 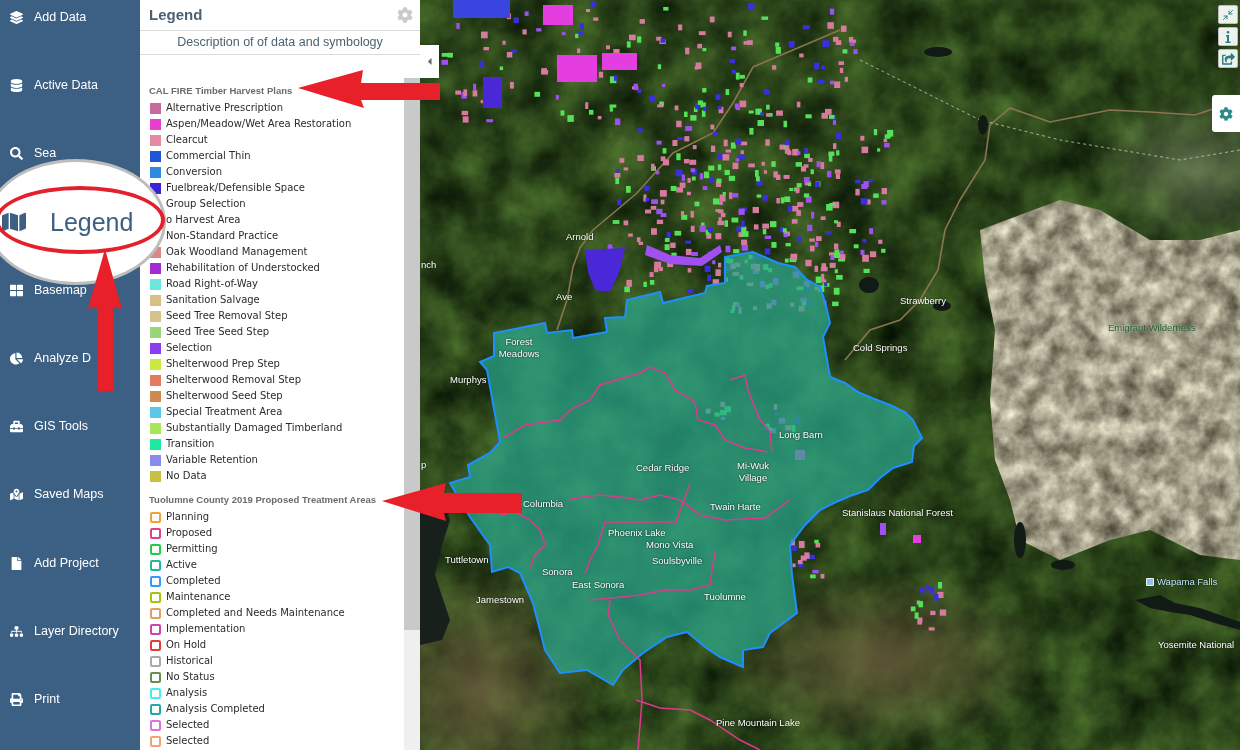 I want to click on legend-label: Seed Tree Removal Step, so click(x=227, y=316).